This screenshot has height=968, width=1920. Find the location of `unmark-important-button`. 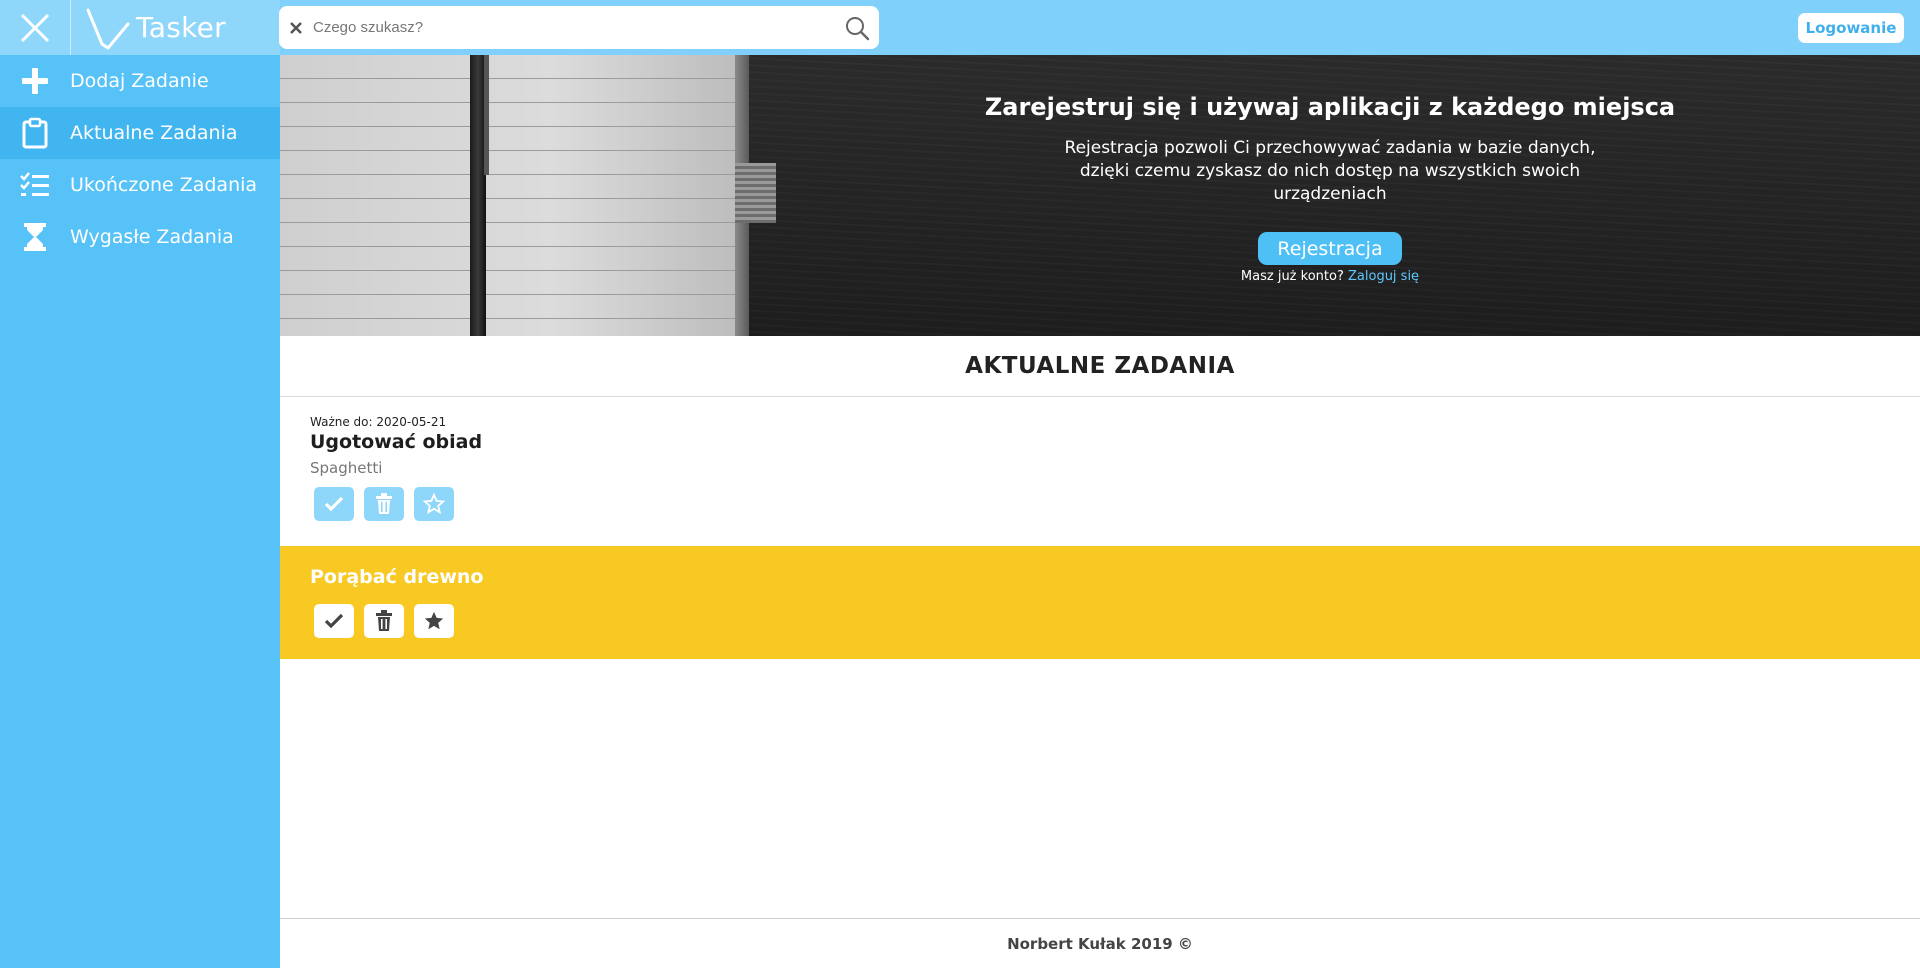

unmark-important-button is located at coordinates (434, 621).